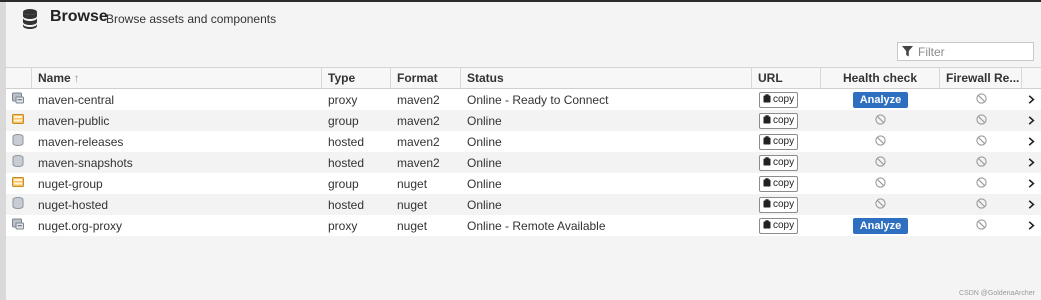 The height and width of the screenshot is (300, 1041). What do you see at coordinates (606, 78) in the screenshot?
I see `header-status: Status` at bounding box center [606, 78].